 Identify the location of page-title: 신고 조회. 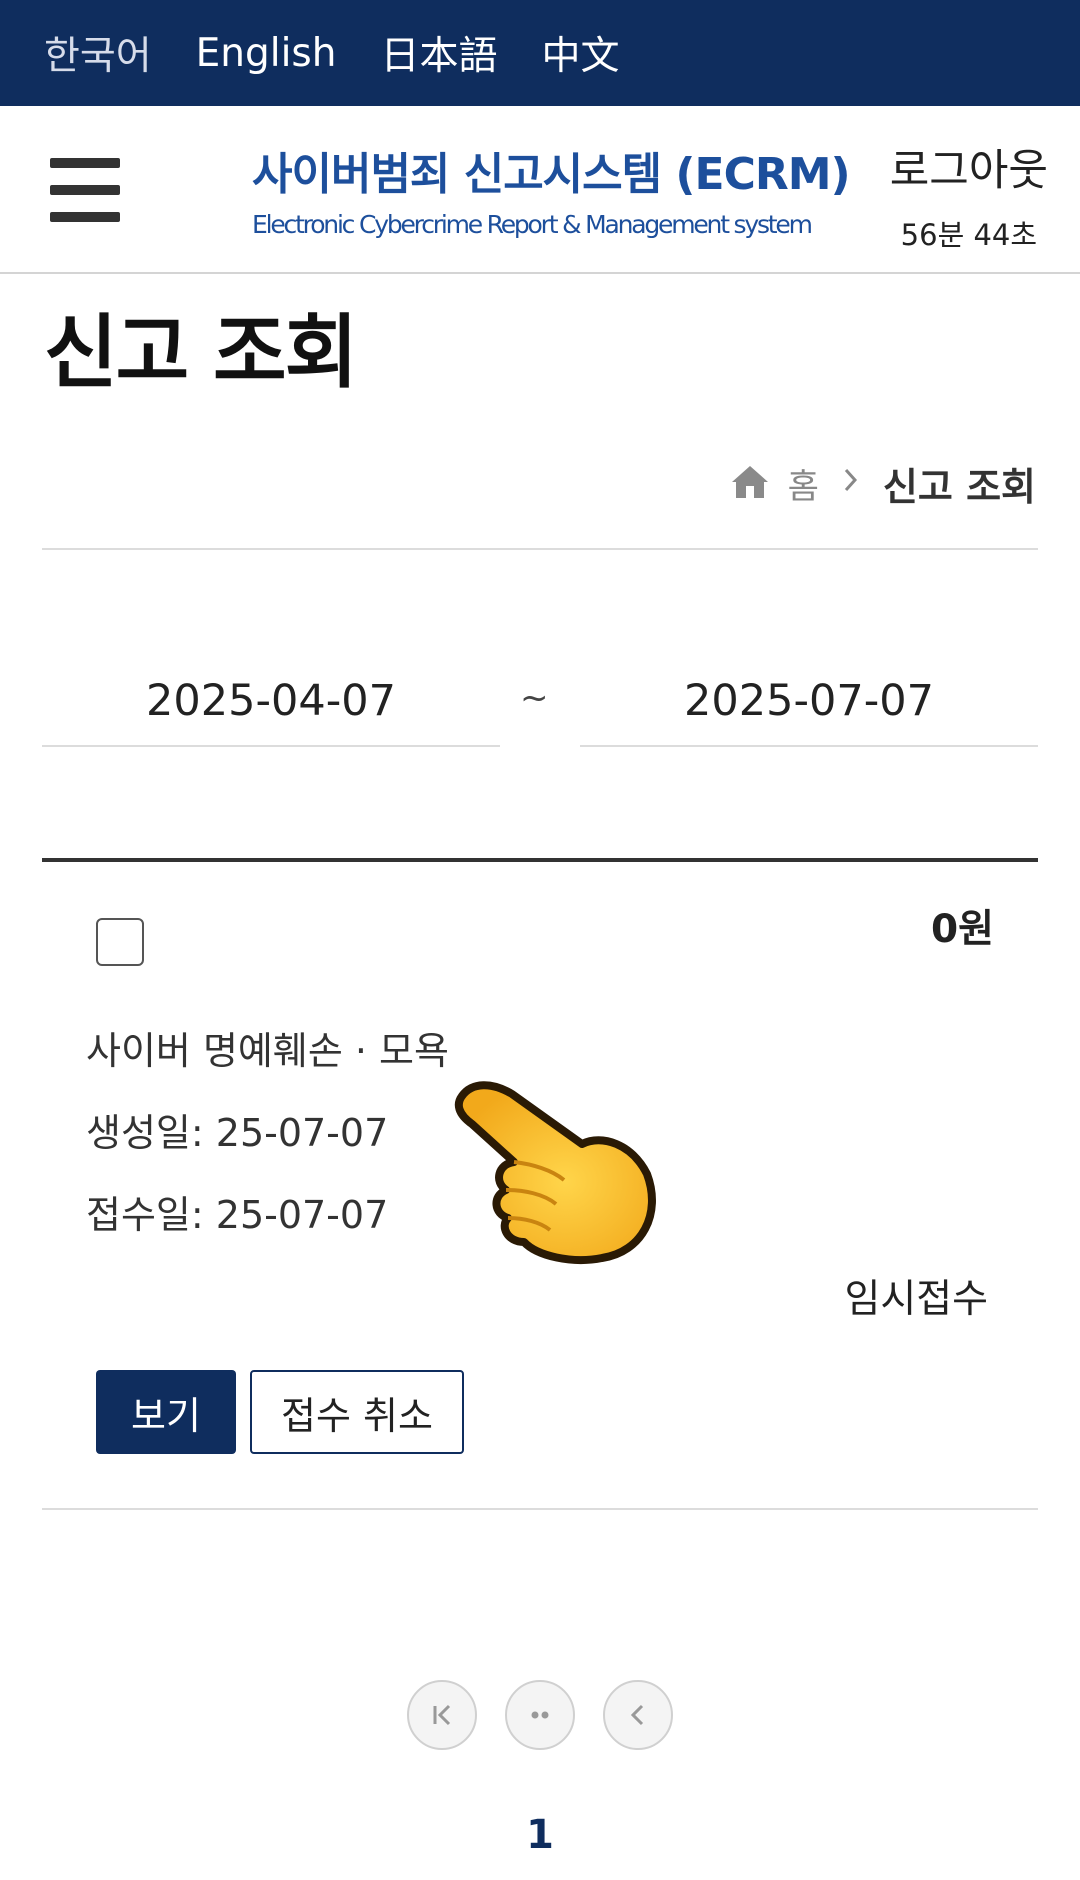
(201, 352).